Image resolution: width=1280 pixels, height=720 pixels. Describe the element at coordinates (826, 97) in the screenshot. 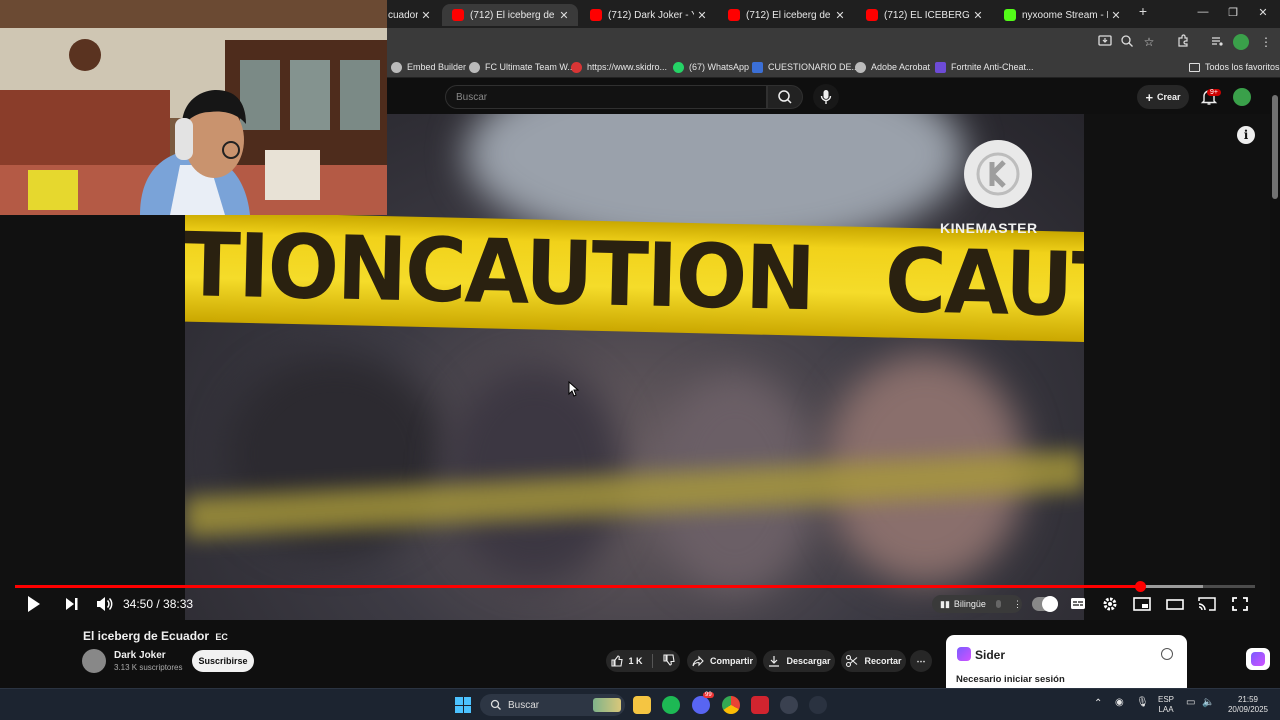

I see `voice-search-button` at that location.